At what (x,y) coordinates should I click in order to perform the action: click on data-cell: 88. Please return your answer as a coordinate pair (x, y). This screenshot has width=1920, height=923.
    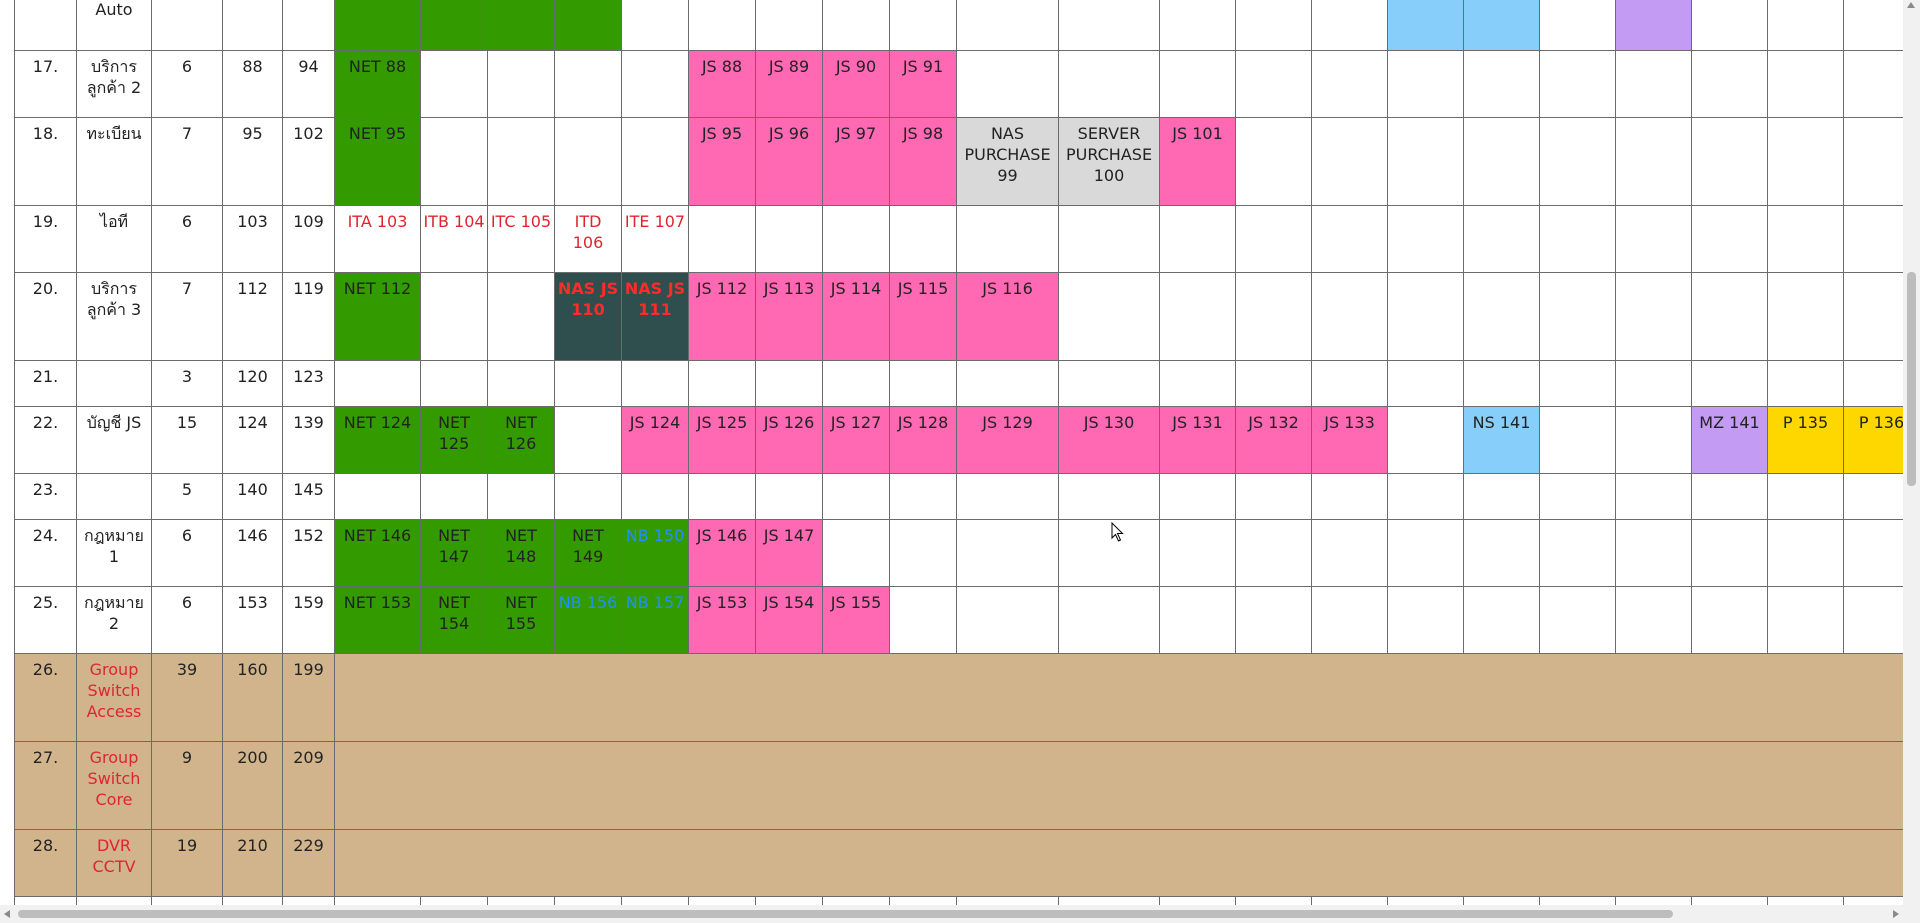
    Looking at the image, I should click on (252, 84).